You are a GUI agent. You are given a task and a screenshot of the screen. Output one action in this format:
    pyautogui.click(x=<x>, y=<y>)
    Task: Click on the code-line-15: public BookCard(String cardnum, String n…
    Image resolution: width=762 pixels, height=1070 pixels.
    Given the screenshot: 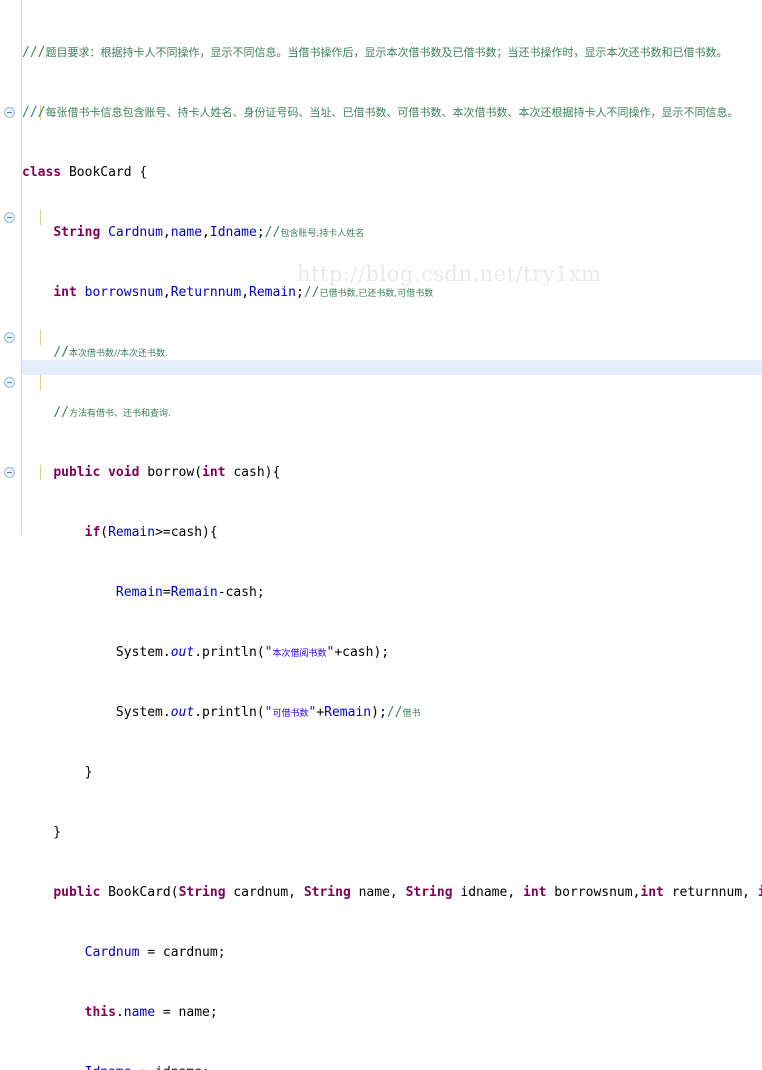 What is the action you would take?
    pyautogui.click(x=407, y=892)
    